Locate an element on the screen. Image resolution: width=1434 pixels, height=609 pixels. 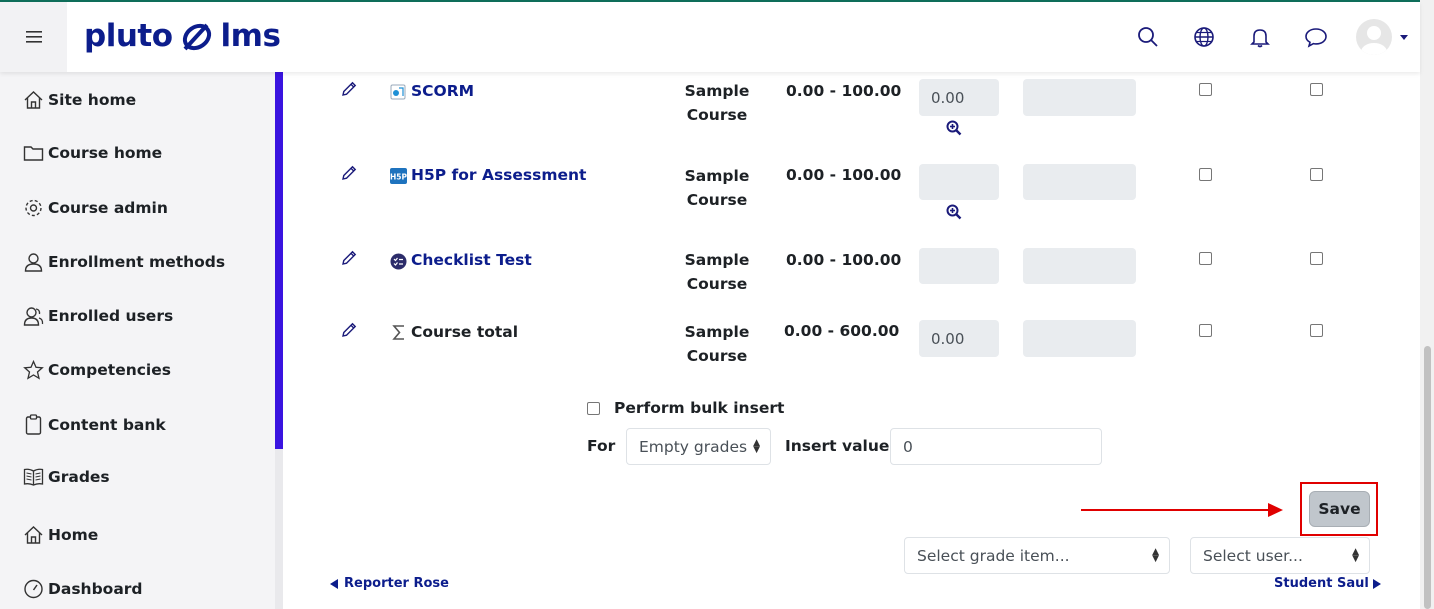
menu-toggle-button is located at coordinates (33, 37).